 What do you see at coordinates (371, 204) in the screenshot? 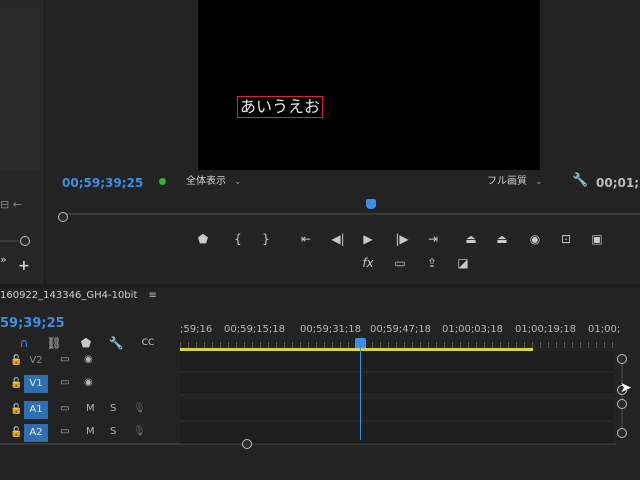
I see `program-playhead` at bounding box center [371, 204].